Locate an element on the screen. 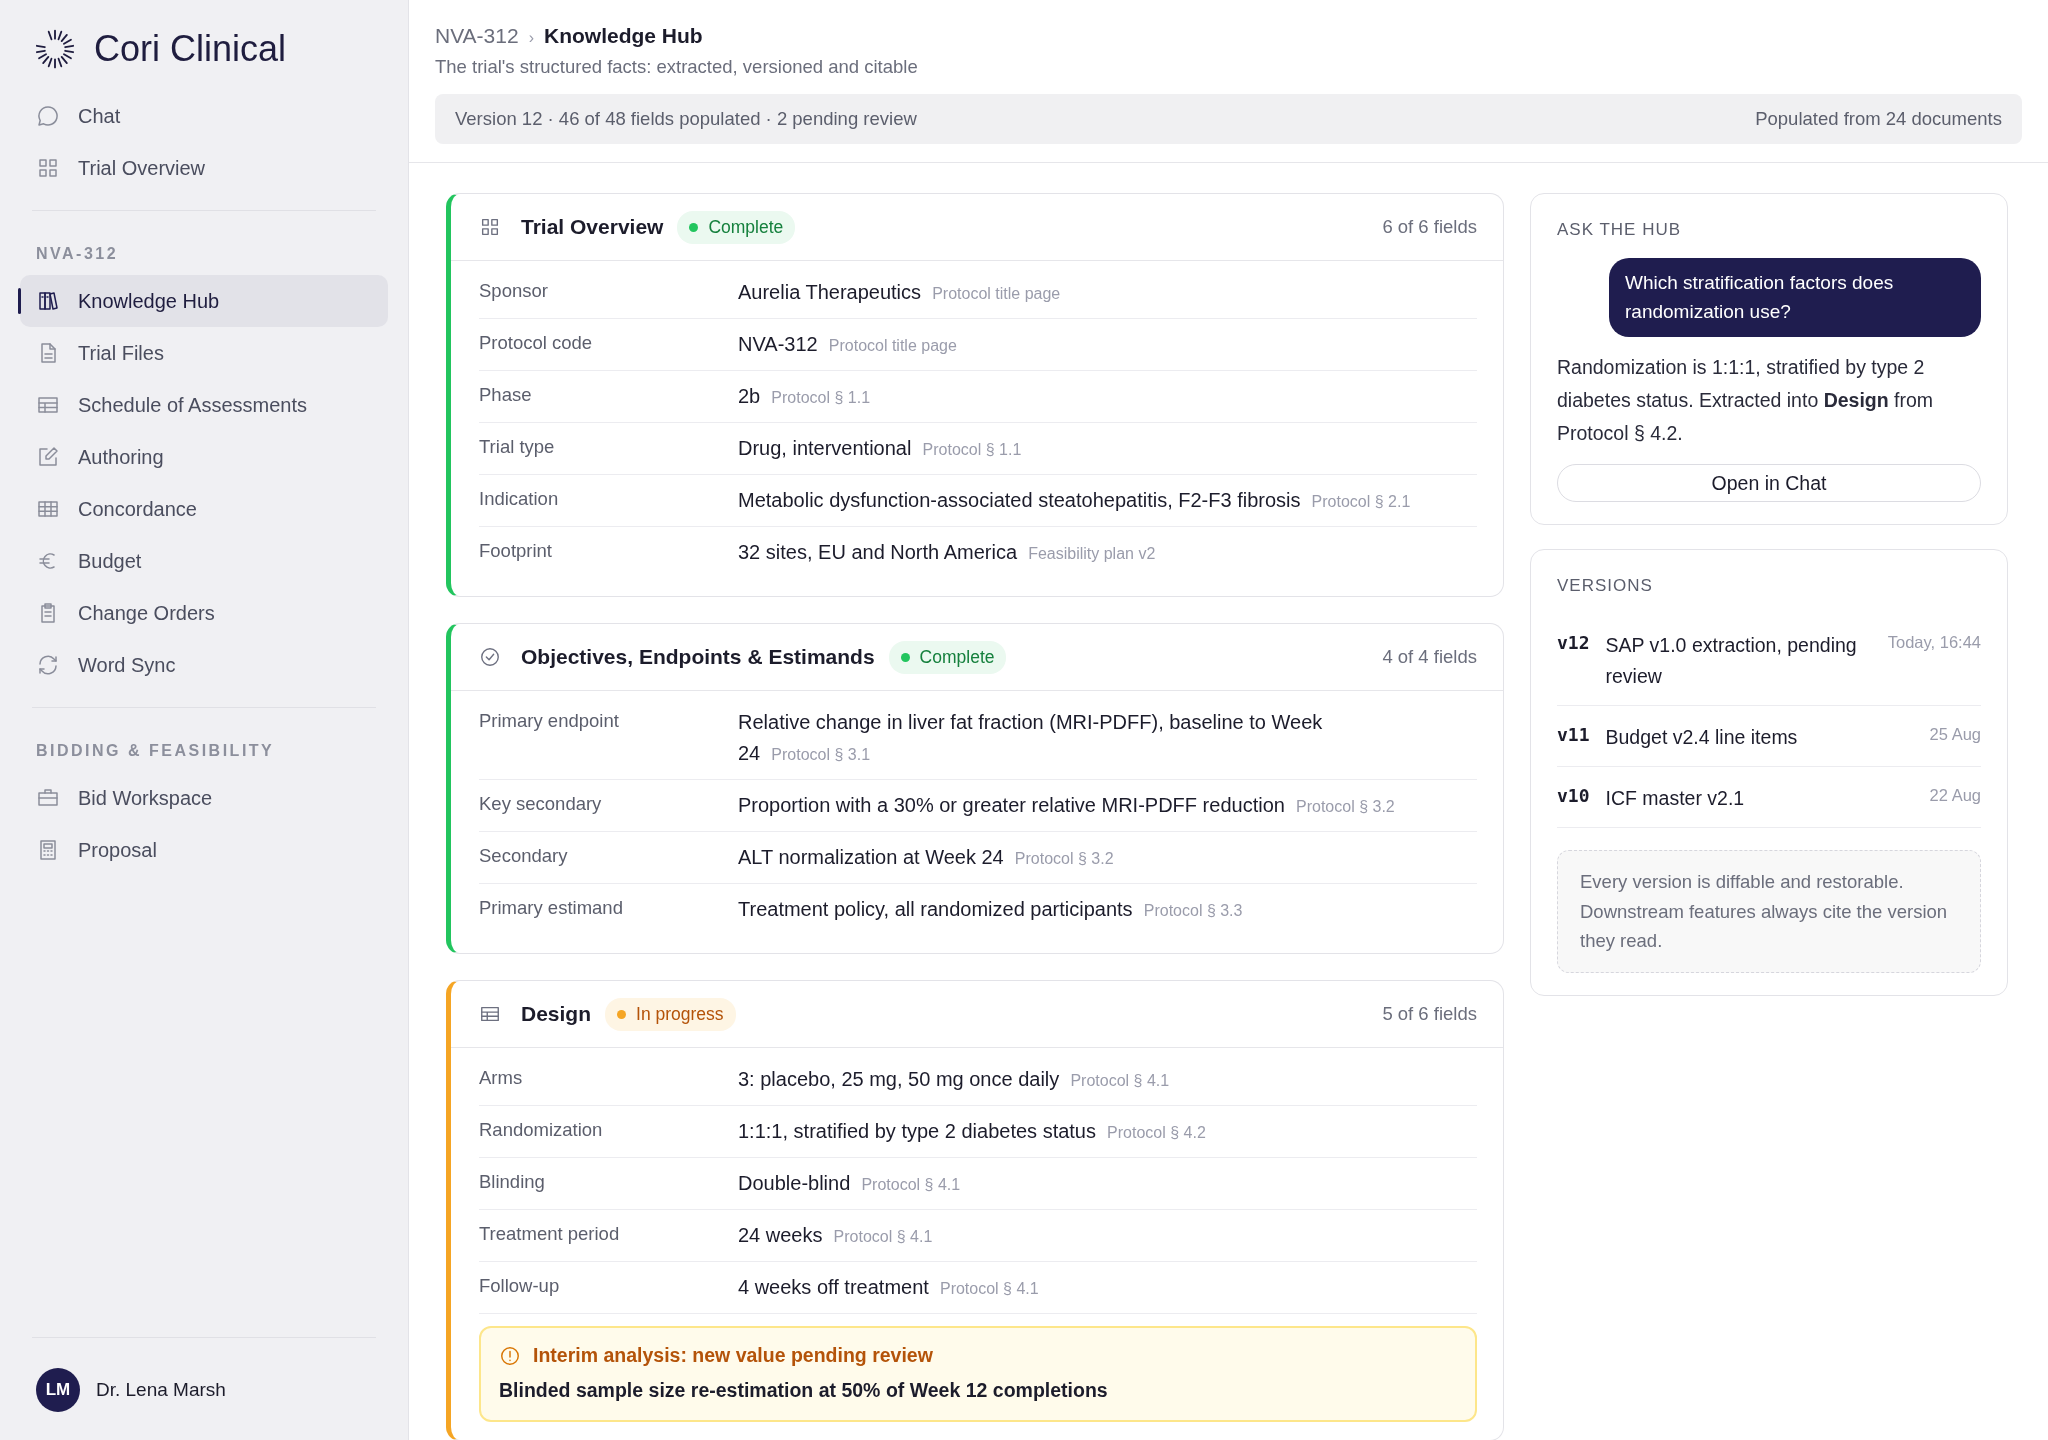  summary-text: Version 12 · 46 of 48 fields populated · 2 pending review is located at coordinates (686, 119).